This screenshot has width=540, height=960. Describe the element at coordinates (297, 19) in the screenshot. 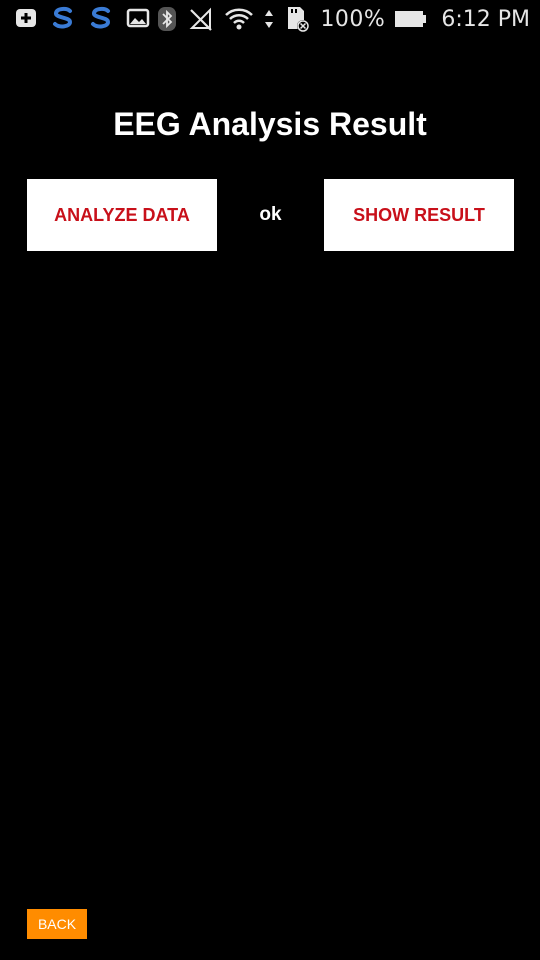

I see `sd-card-icon` at that location.